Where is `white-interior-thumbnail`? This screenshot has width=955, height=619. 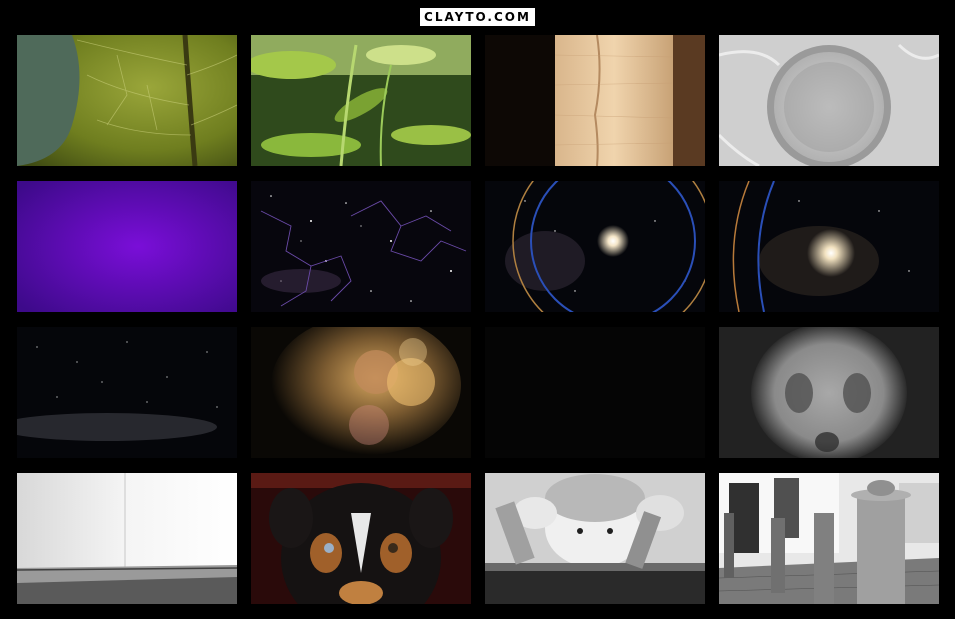 white-interior-thumbnail is located at coordinates (127, 538).